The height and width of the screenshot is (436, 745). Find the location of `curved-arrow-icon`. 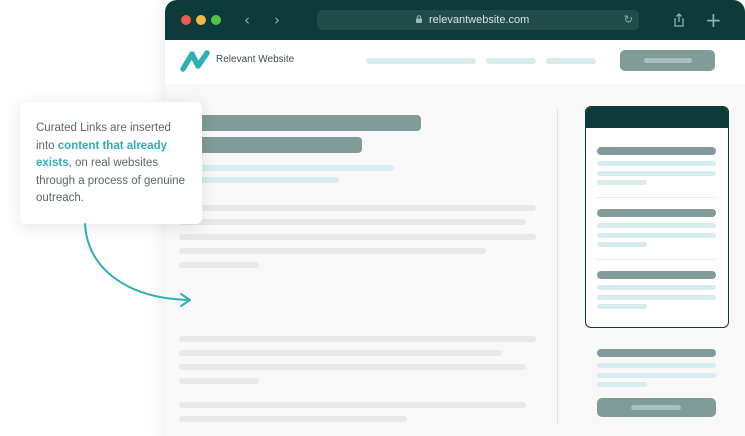

curved-arrow-icon is located at coordinates (137, 265).